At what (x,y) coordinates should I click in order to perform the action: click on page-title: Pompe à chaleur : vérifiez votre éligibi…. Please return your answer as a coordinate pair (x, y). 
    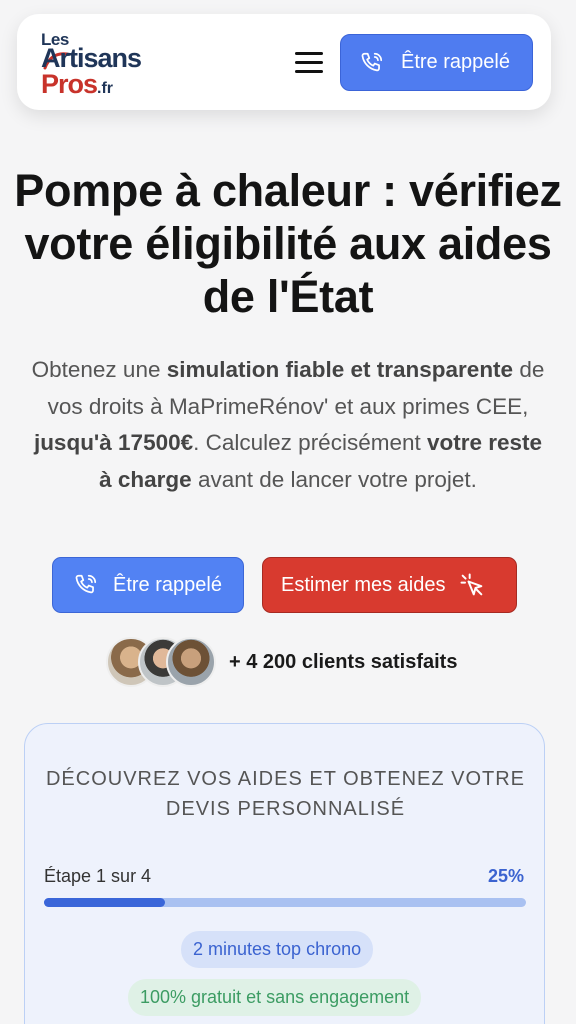
    Looking at the image, I should click on (288, 243).